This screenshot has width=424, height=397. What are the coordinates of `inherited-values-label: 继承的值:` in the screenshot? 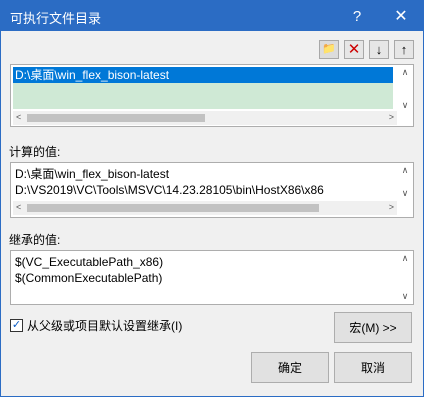 It's located at (35, 240).